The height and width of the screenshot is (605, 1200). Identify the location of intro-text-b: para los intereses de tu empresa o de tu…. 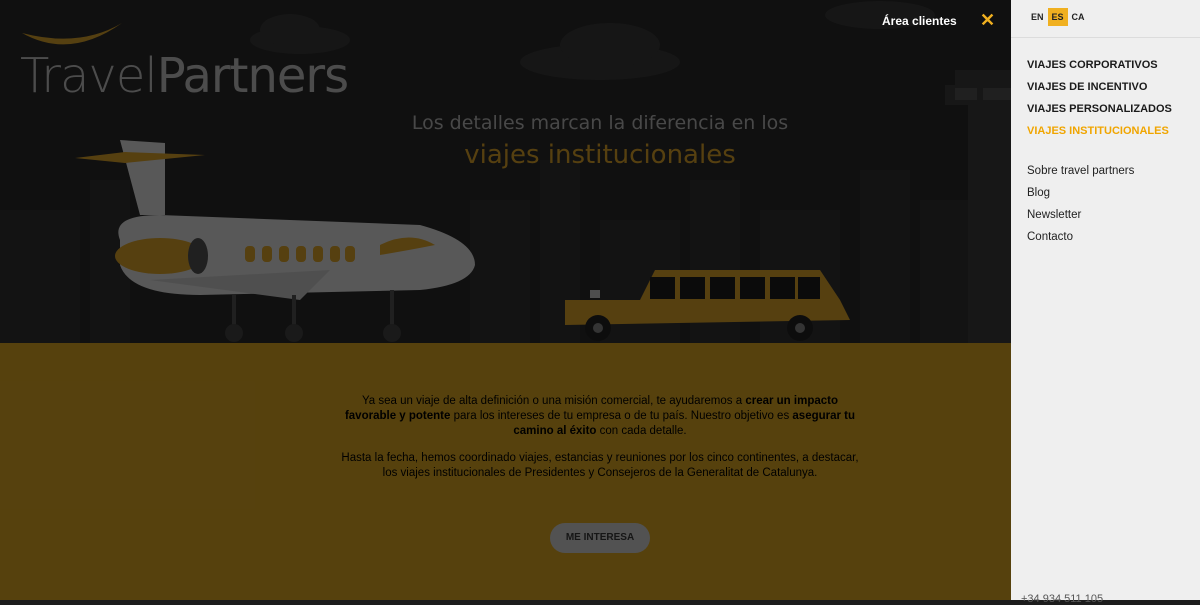
(621, 416).